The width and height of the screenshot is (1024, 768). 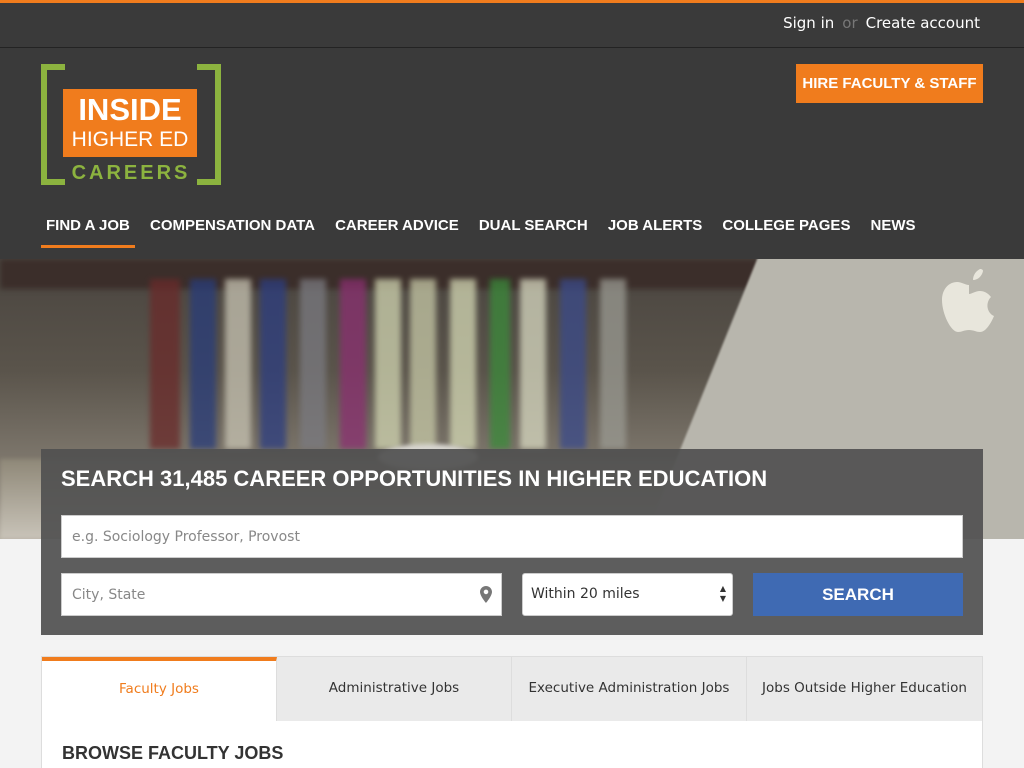 I want to click on nav-item-news: NEWS, so click(x=893, y=228).